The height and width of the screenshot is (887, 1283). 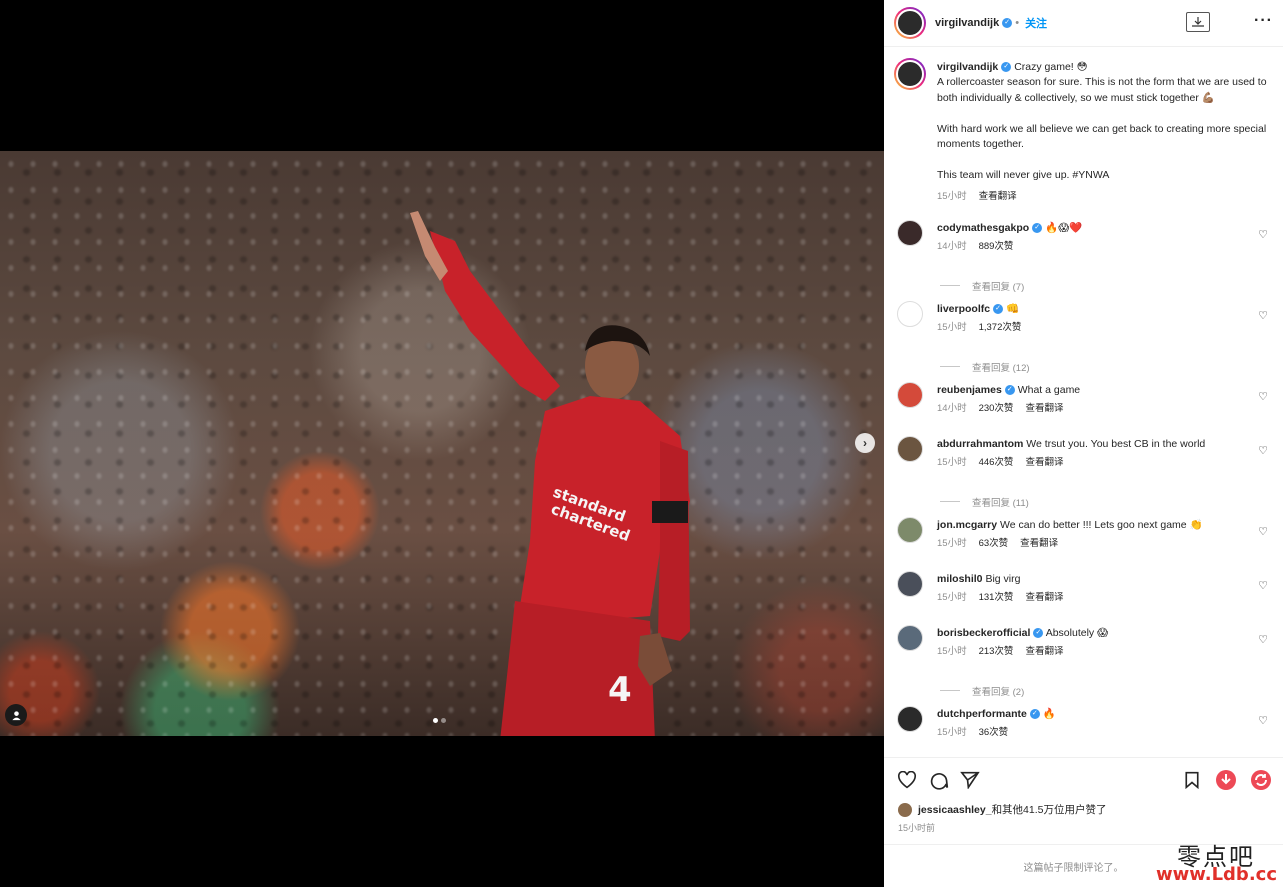 I want to click on download-extension-button, so click(x=1226, y=780).